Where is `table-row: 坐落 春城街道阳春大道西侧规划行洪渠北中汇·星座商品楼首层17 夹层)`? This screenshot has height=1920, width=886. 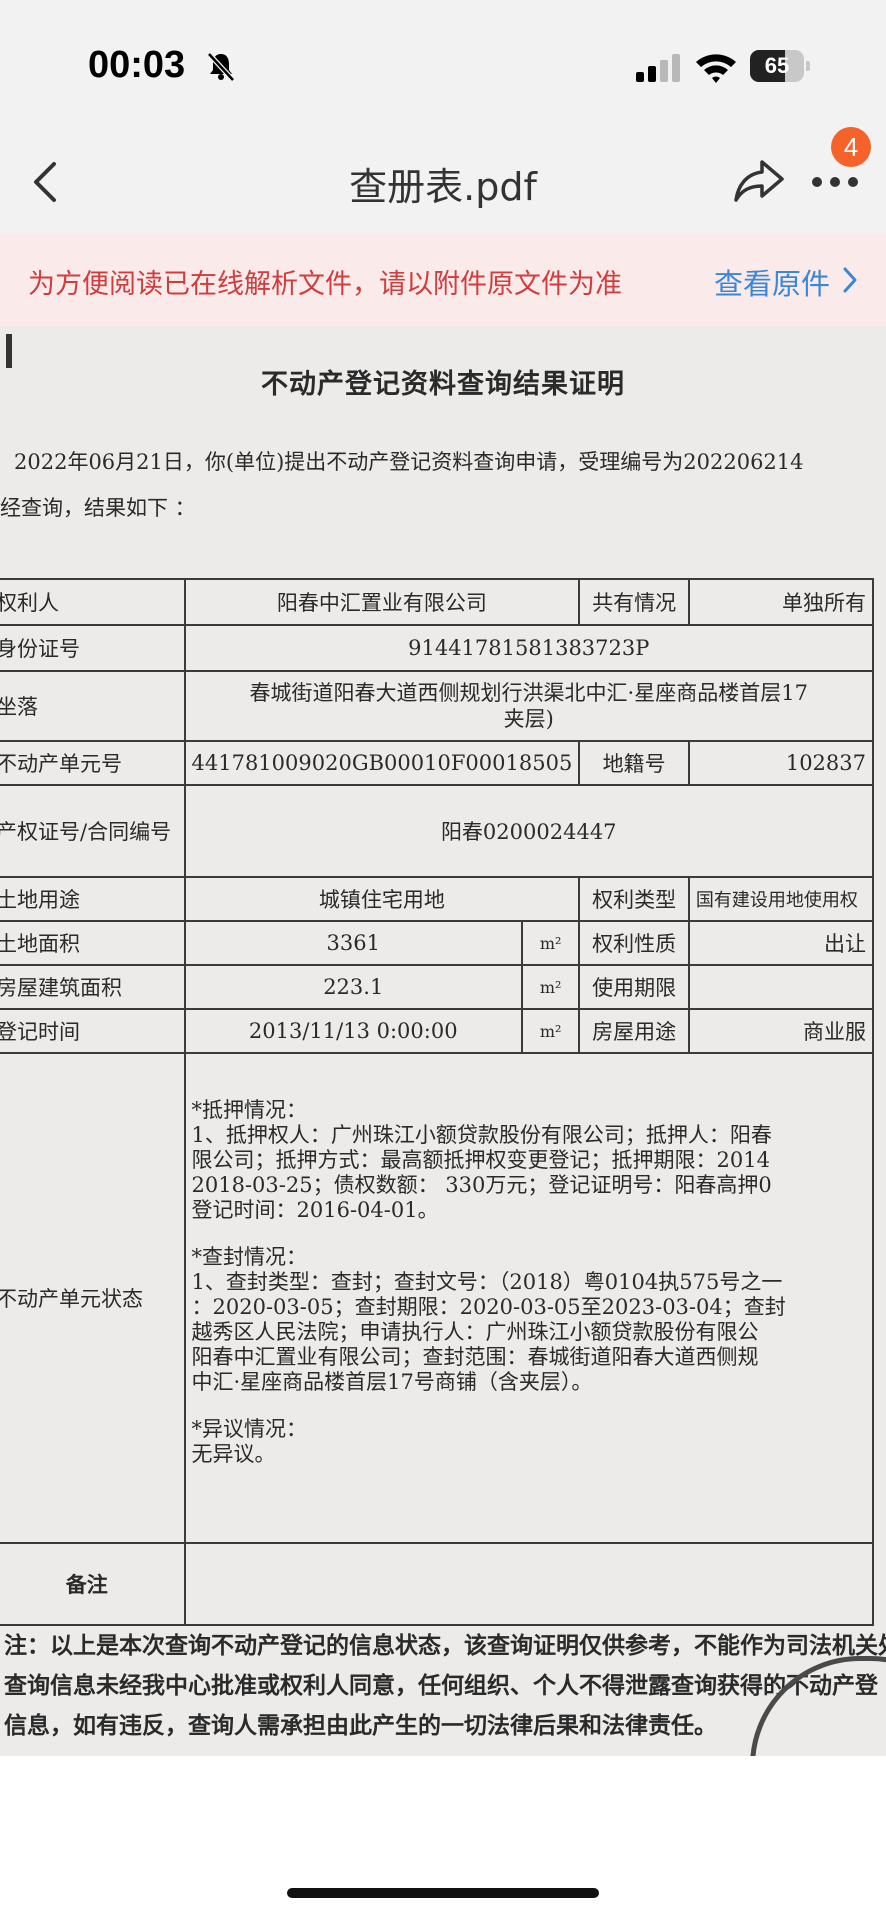 table-row: 坐落 春城街道阳春大道西侧规划行洪渠北中汇·星座商品楼首层17 夹层) is located at coordinates (437, 706).